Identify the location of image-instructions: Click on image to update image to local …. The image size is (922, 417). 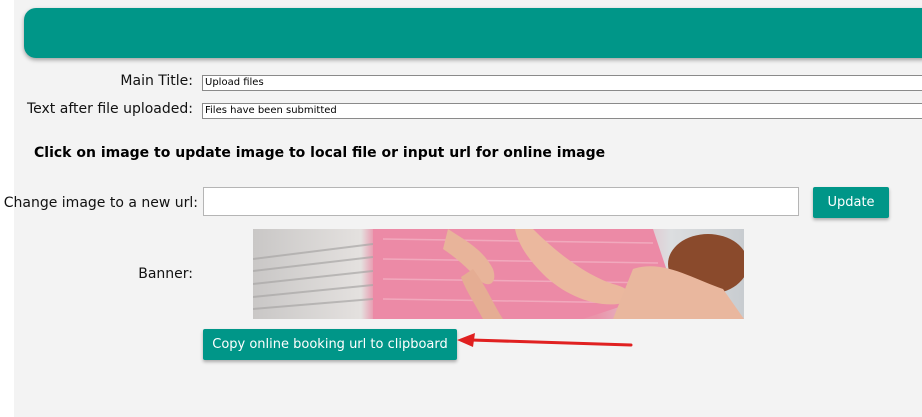
(320, 153).